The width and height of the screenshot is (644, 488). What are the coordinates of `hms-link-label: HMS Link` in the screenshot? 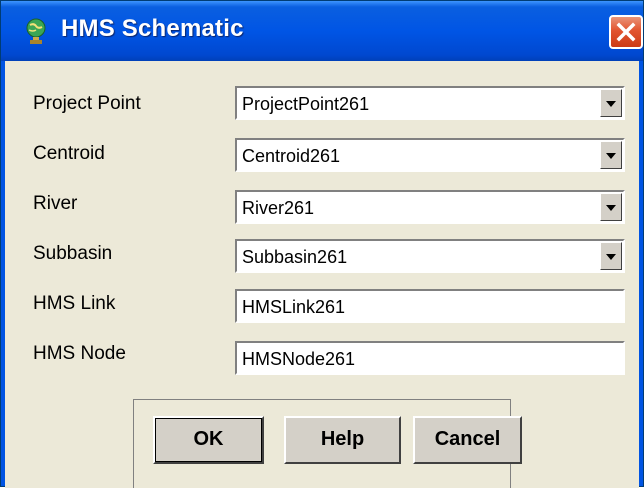 It's located at (74, 303).